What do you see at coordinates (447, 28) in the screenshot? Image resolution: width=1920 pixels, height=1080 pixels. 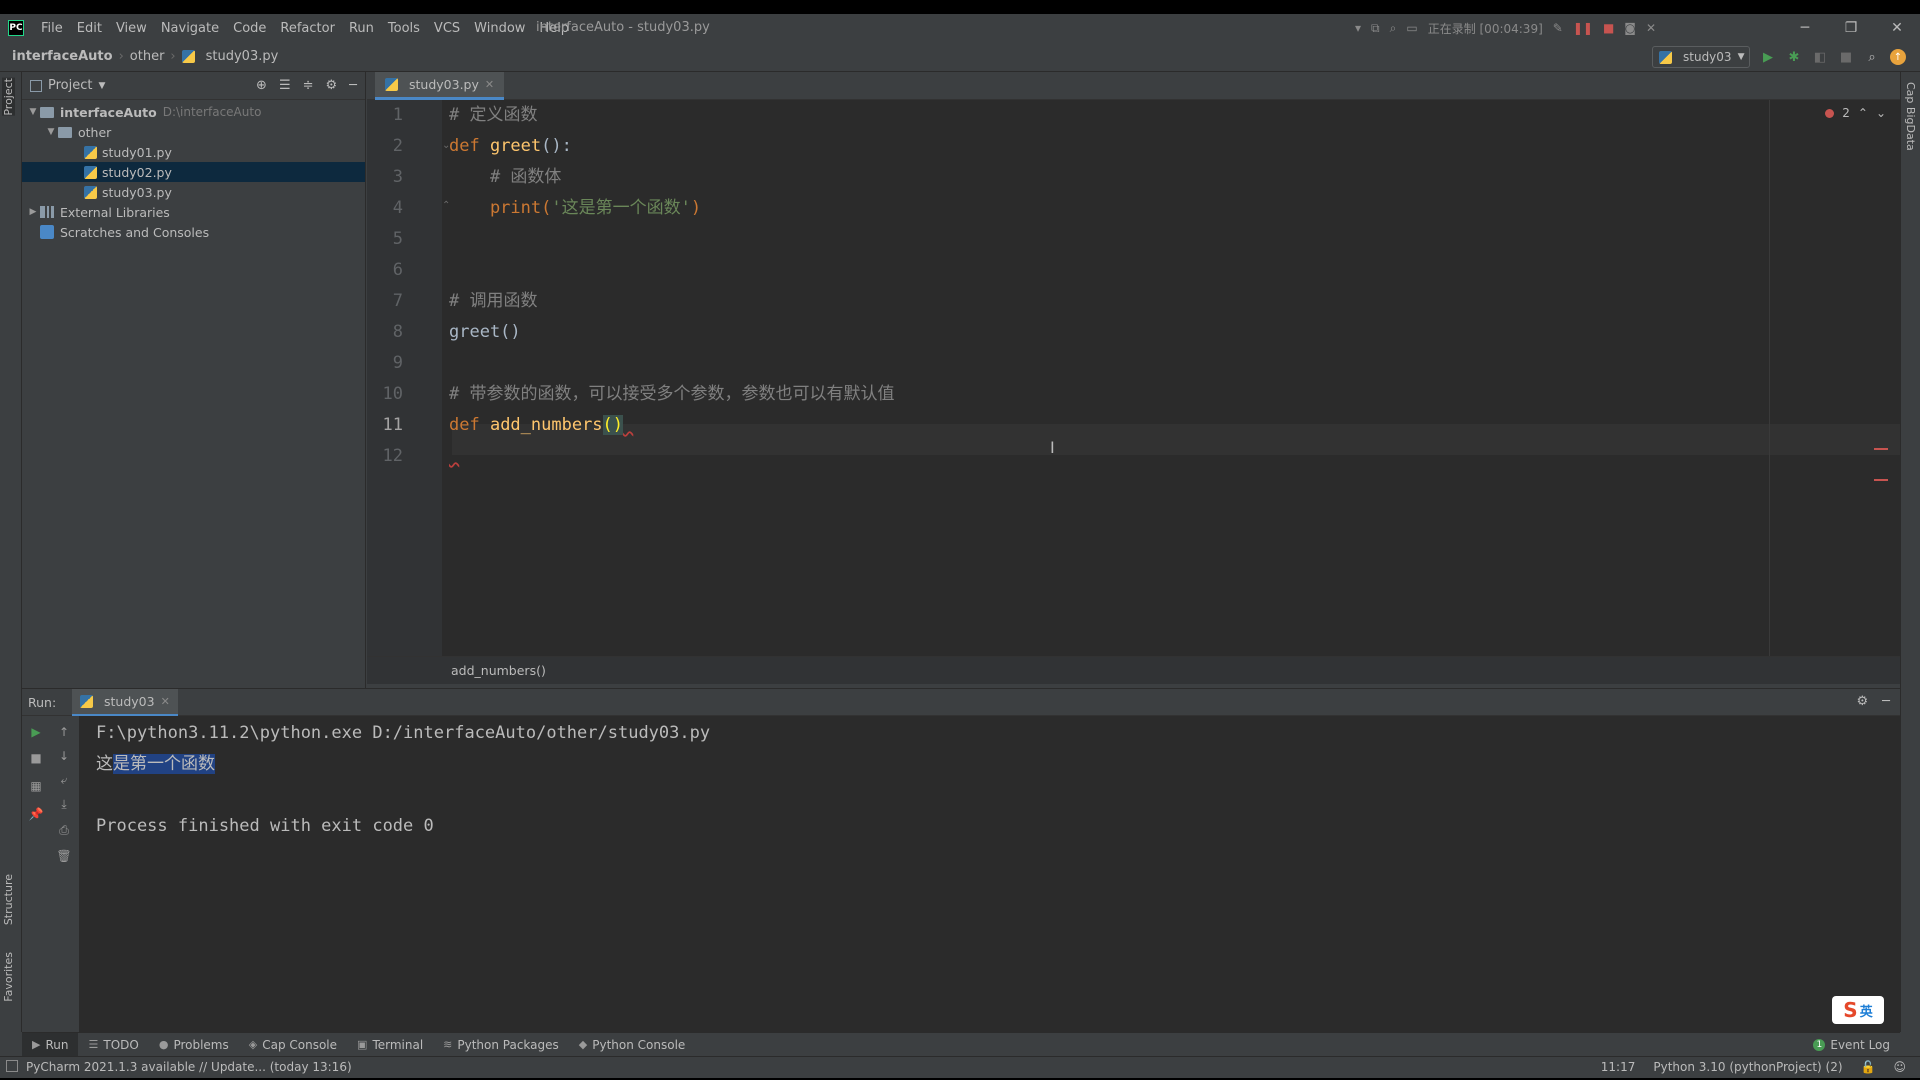 I see `menu-vcs: VCS` at bounding box center [447, 28].